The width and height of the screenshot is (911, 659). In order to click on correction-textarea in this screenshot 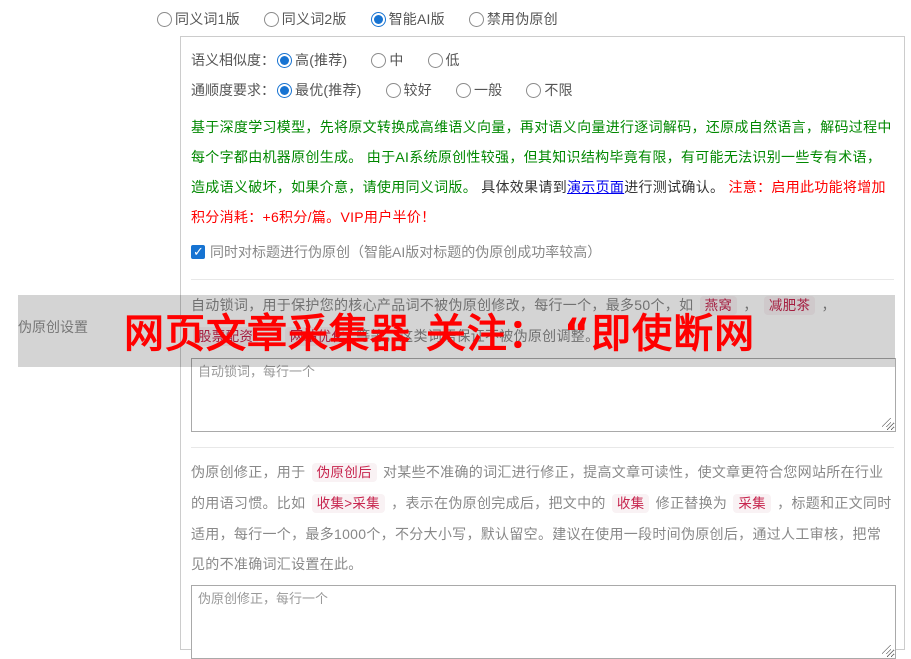, I will do `click(543, 622)`.